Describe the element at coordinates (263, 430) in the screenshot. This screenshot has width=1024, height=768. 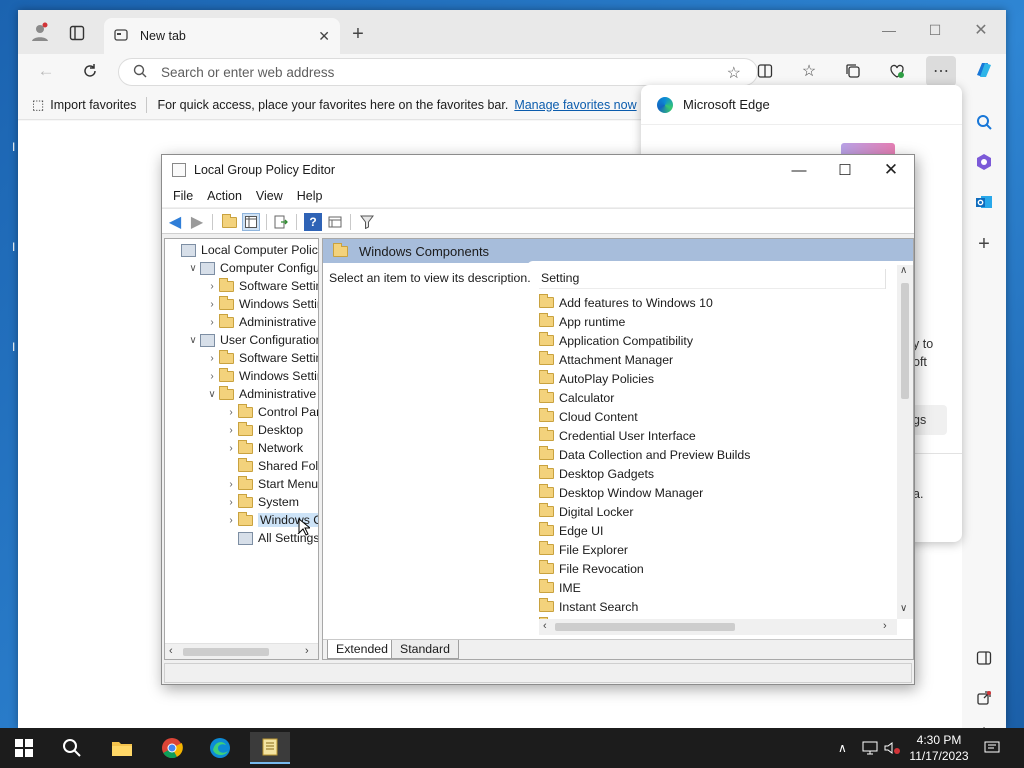
I see `tree-item: › Desktop` at that location.